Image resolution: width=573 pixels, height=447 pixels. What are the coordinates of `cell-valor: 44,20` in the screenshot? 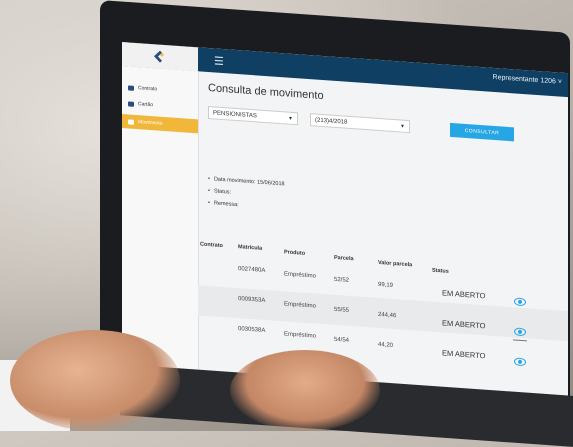 It's located at (386, 345).